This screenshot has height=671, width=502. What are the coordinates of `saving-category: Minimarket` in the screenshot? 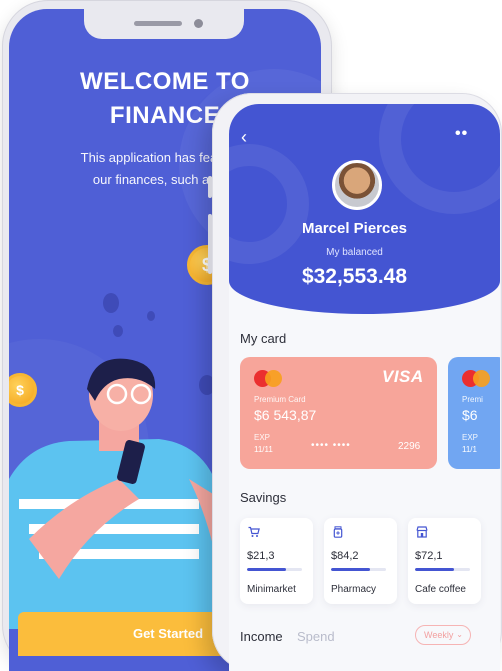 It's located at (271, 589).